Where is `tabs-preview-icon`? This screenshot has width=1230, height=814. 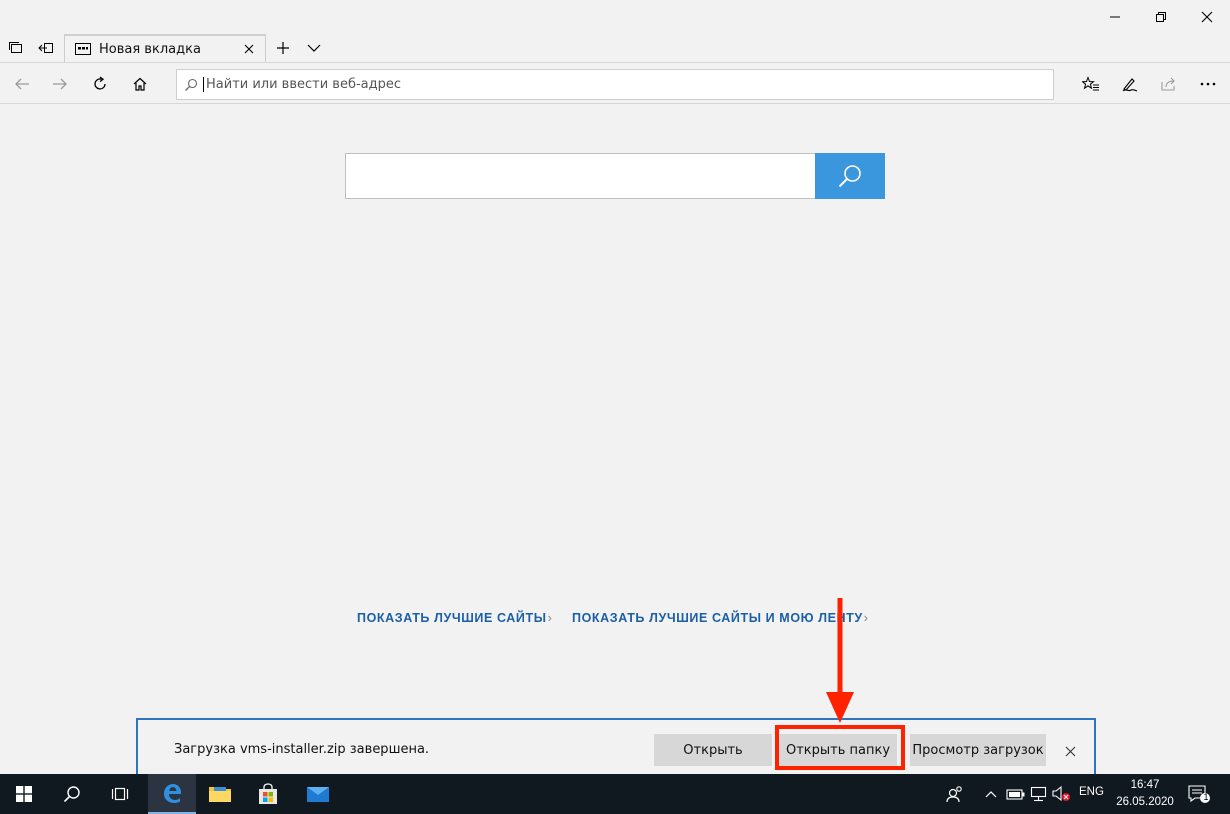 tabs-preview-icon is located at coordinates (15, 47).